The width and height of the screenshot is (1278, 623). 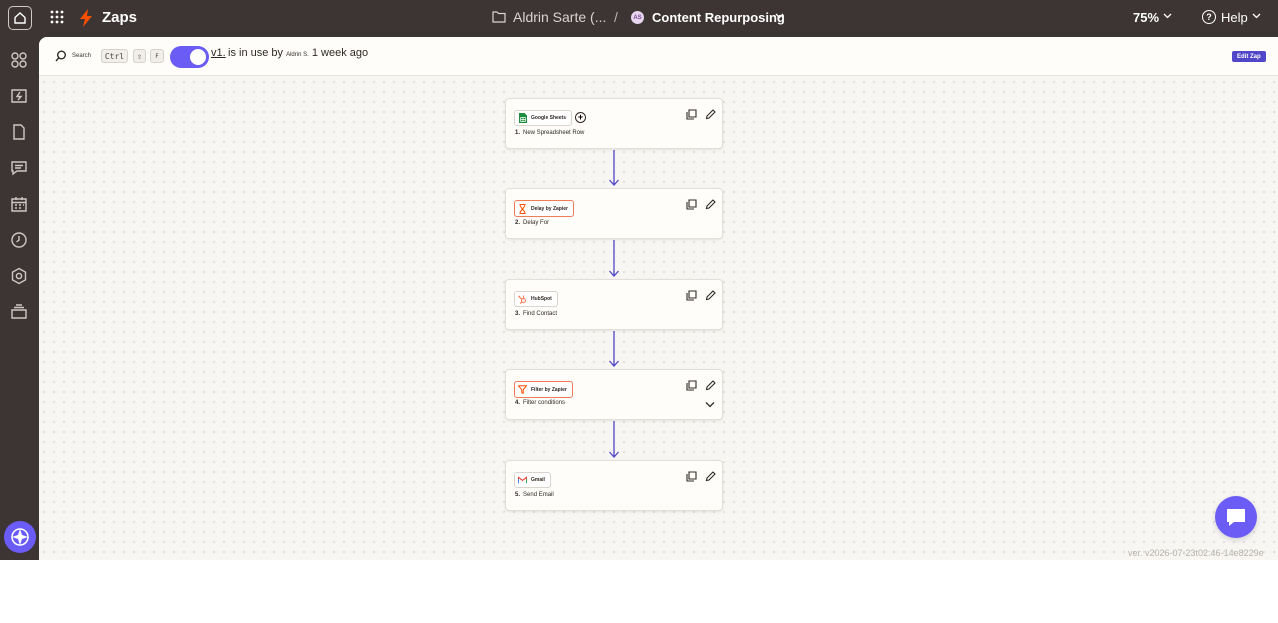 I want to click on support-chat-button, so click(x=1236, y=517).